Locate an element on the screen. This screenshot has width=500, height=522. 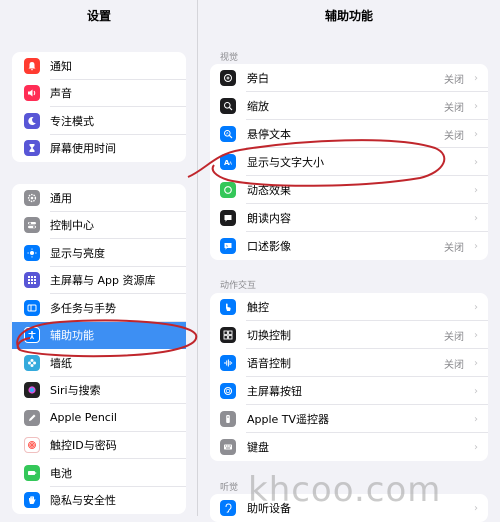
sidebar-item-display-brightness: 显示与亮度 is located at coordinates (99, 253).